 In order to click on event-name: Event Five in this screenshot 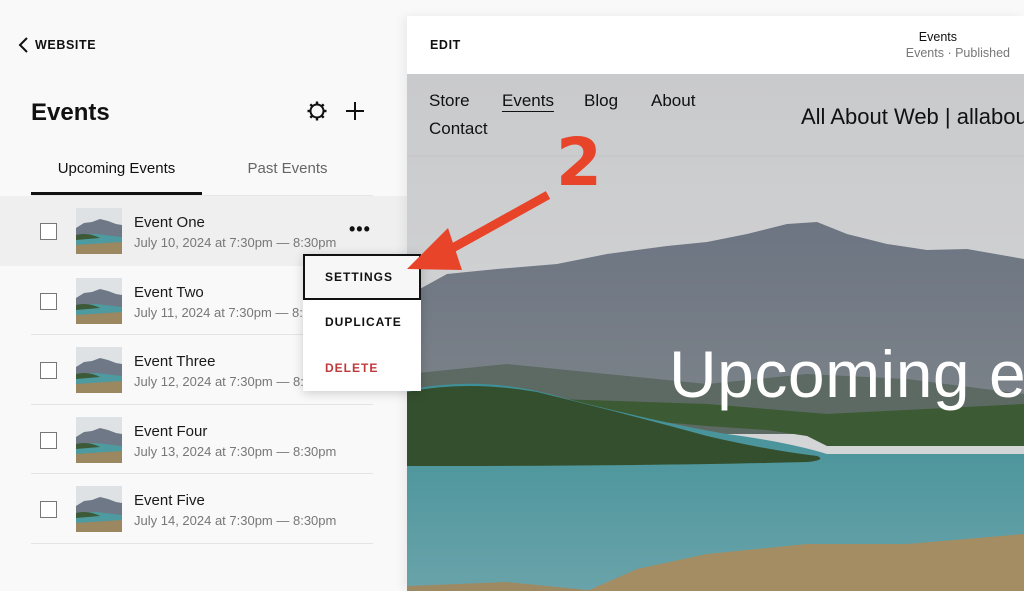, I will do `click(169, 500)`.